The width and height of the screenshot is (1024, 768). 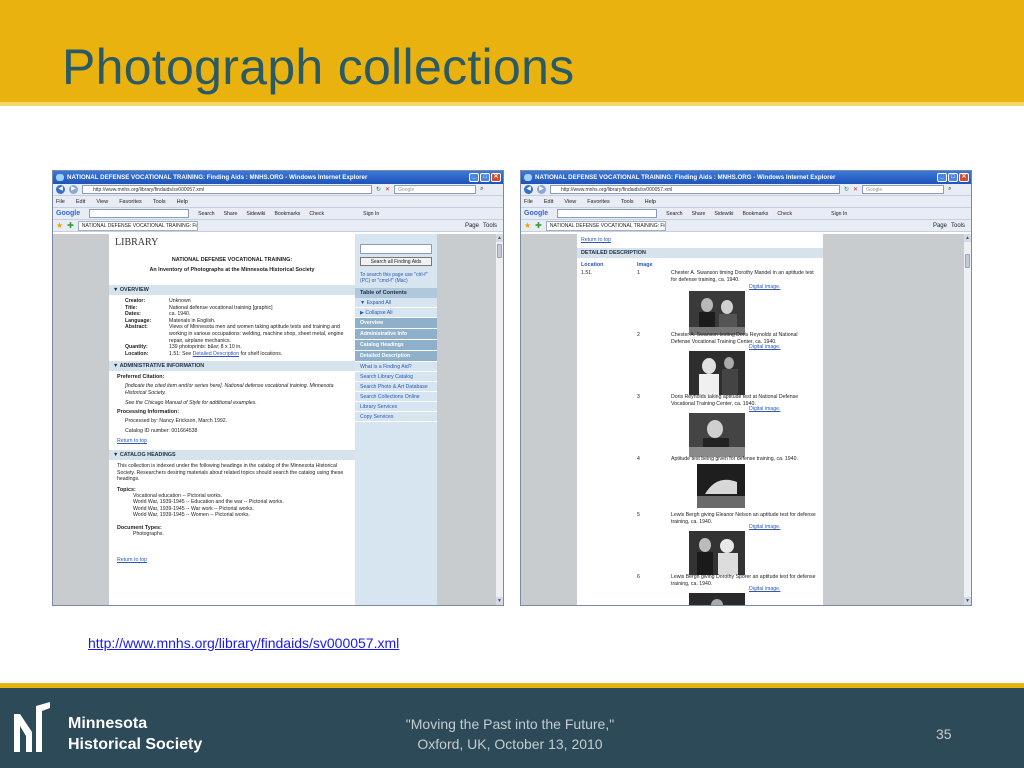 What do you see at coordinates (216, 354) in the screenshot?
I see `detailed-description-link: Detailed Description` at bounding box center [216, 354].